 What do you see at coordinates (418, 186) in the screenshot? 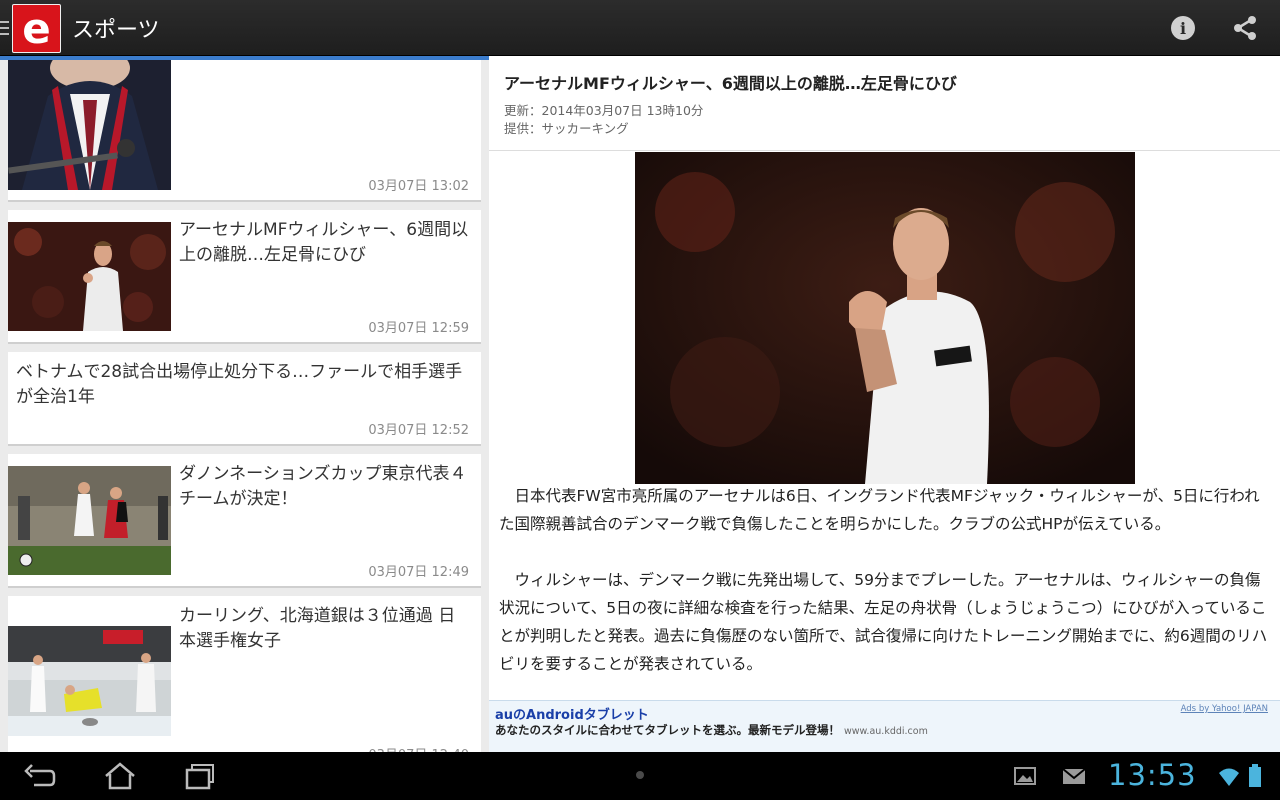
I see `news-time: 03月07日 13:02` at bounding box center [418, 186].